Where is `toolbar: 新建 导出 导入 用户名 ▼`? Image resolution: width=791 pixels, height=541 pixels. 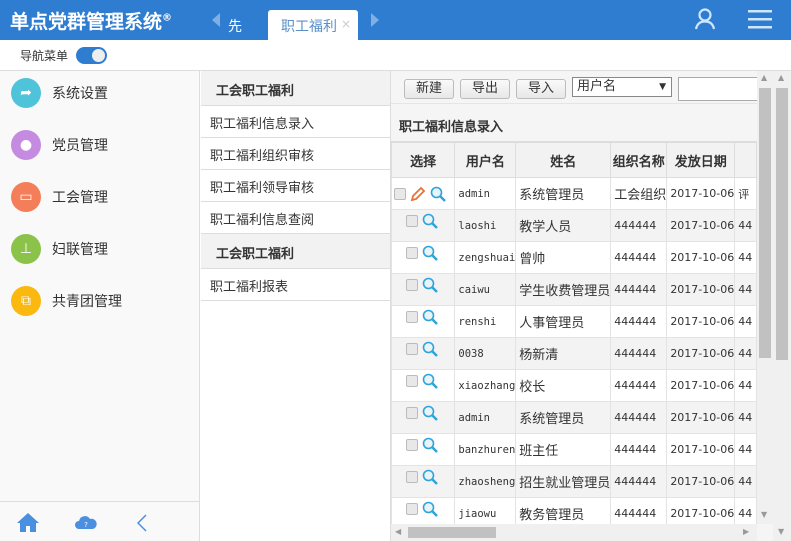 toolbar: 新建 导出 导入 用户名 ▼ is located at coordinates (582, 87).